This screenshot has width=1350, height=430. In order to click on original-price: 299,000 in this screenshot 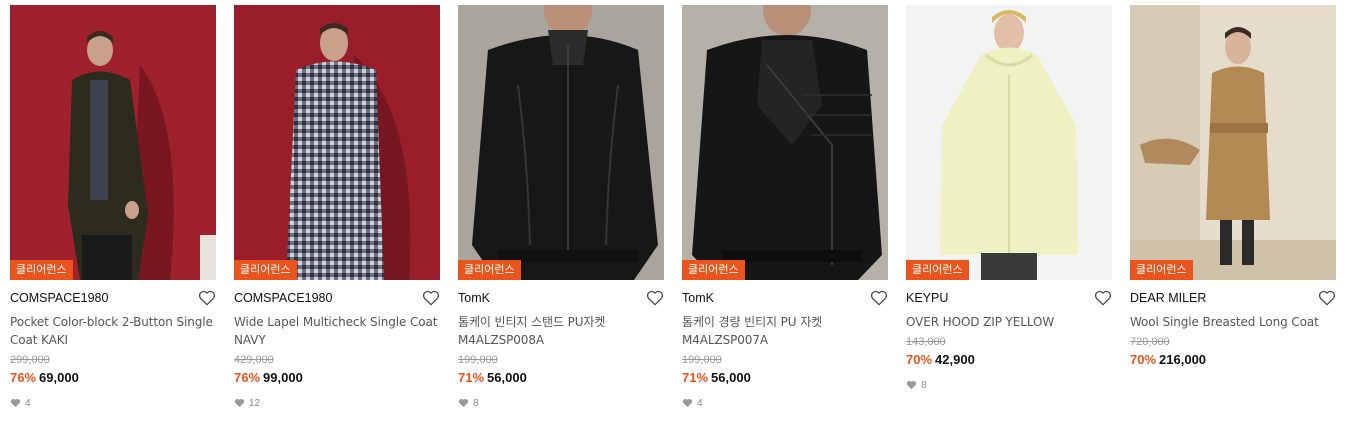, I will do `click(30, 360)`.